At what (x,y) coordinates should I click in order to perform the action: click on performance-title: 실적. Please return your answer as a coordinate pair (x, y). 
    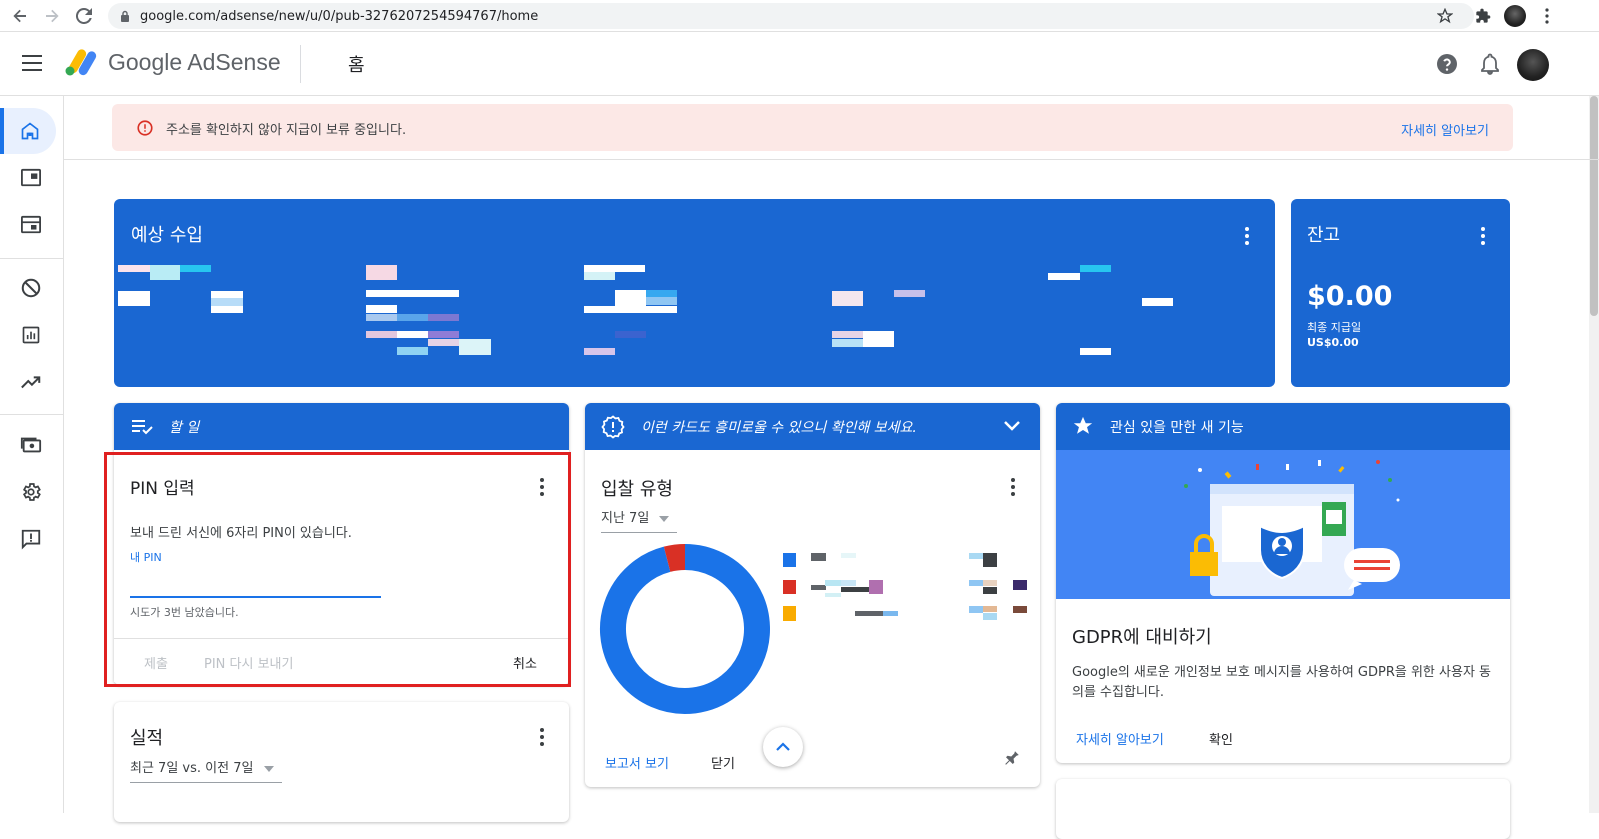
    Looking at the image, I should click on (147, 738).